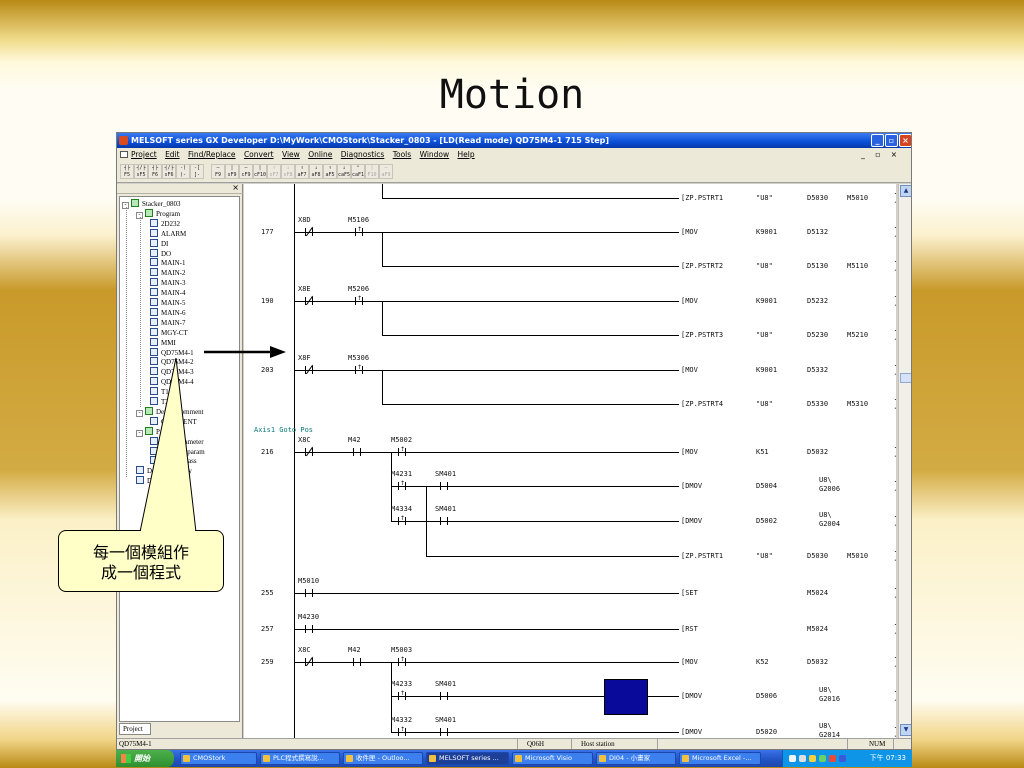 This screenshot has height=768, width=1024. What do you see at coordinates (212, 439) in the screenshot?
I see `callout-overlay` at bounding box center [212, 439].